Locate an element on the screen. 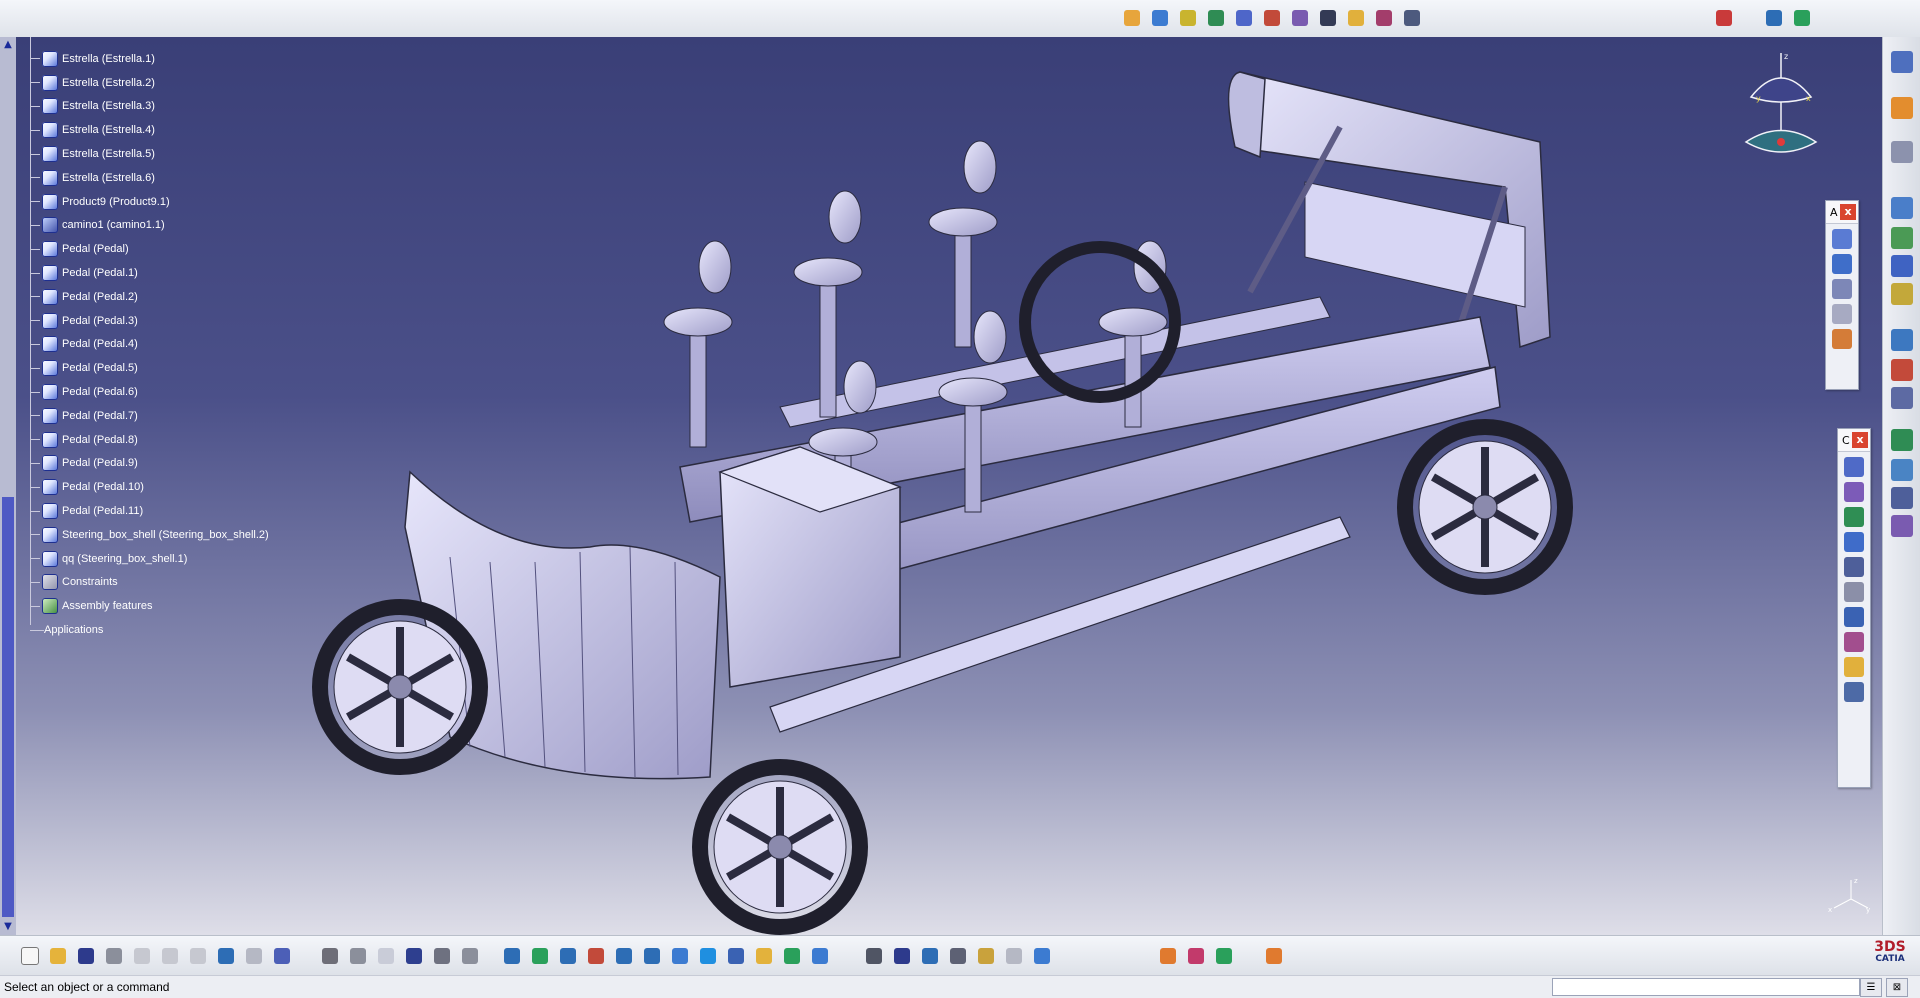 The width and height of the screenshot is (1920, 998). tree-item: Estrella (Estrella.1) is located at coordinates (147, 59).